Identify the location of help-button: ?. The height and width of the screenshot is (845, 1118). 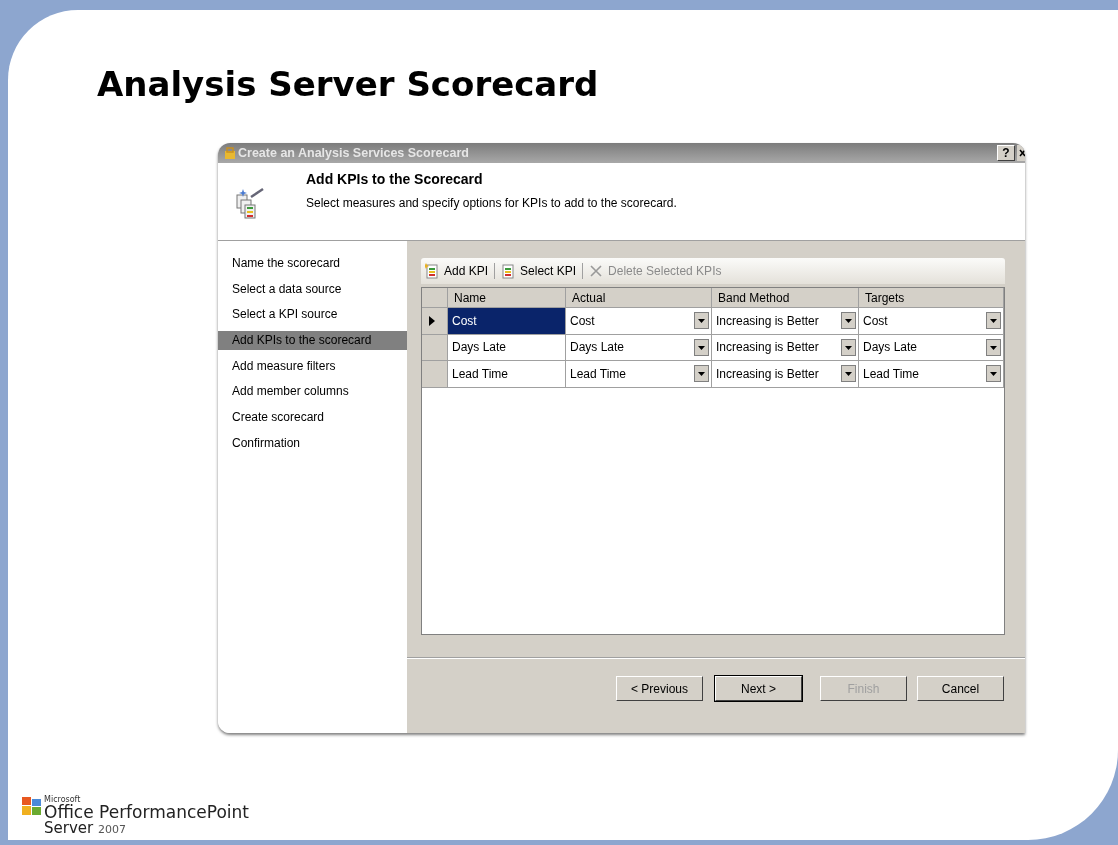
(1006, 153).